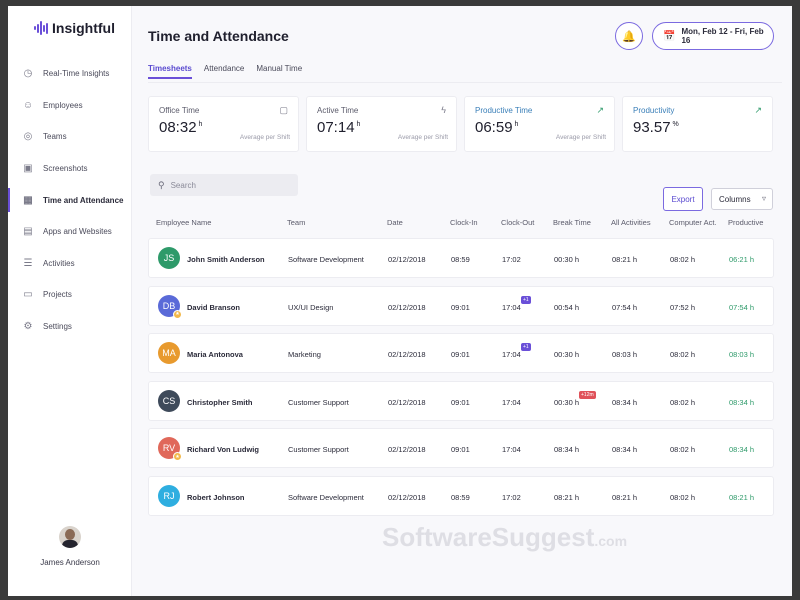 This screenshot has height=600, width=800. Describe the element at coordinates (572, 222) in the screenshot. I see `column-header: Break Time` at that location.